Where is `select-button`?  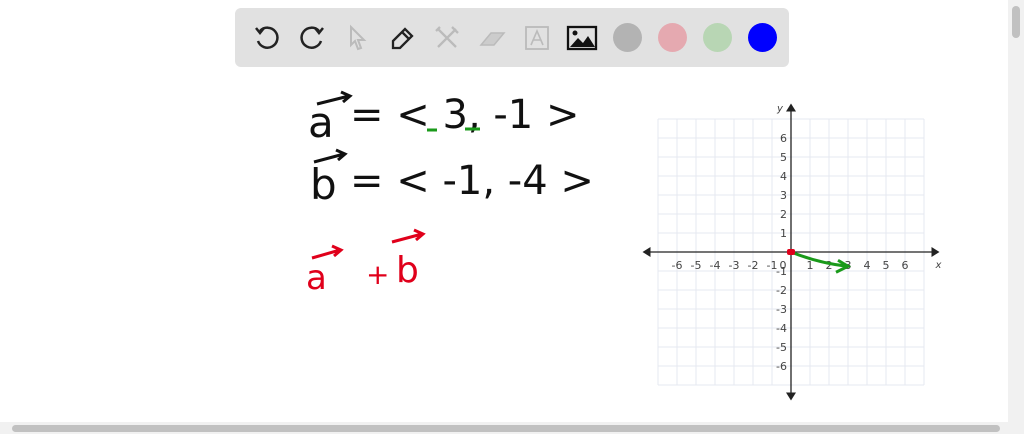
select-button is located at coordinates (357, 38).